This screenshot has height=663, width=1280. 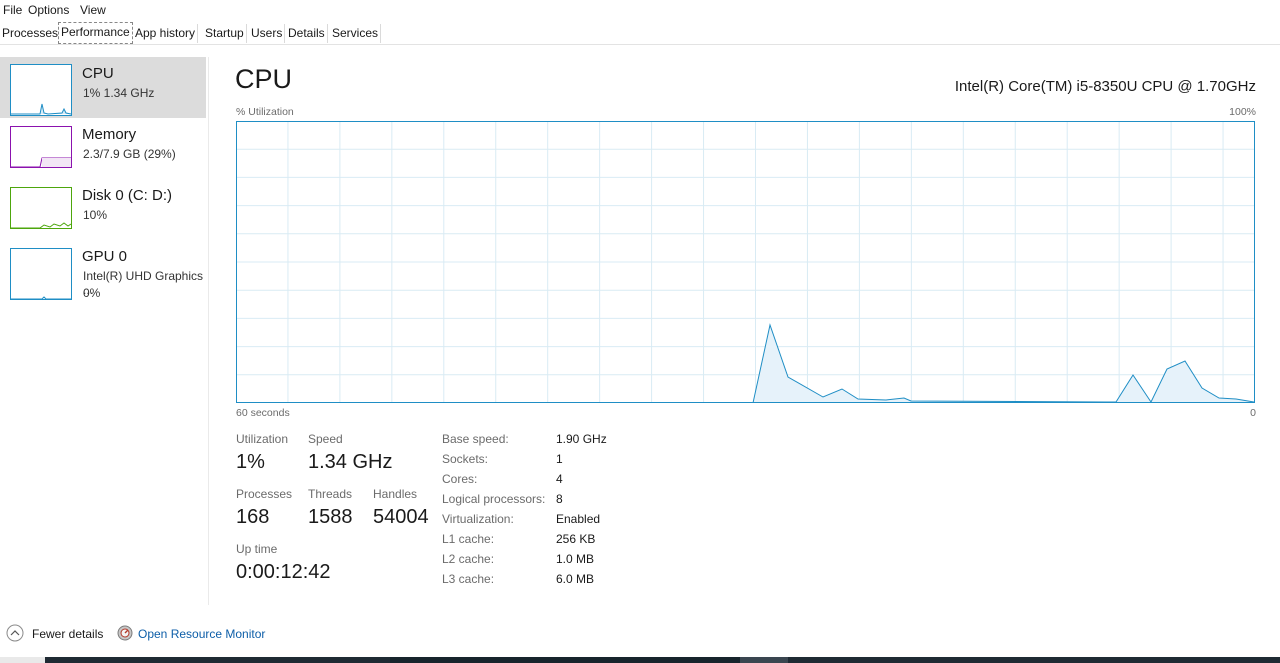 I want to click on tab-app-history: App history, so click(x=166, y=33).